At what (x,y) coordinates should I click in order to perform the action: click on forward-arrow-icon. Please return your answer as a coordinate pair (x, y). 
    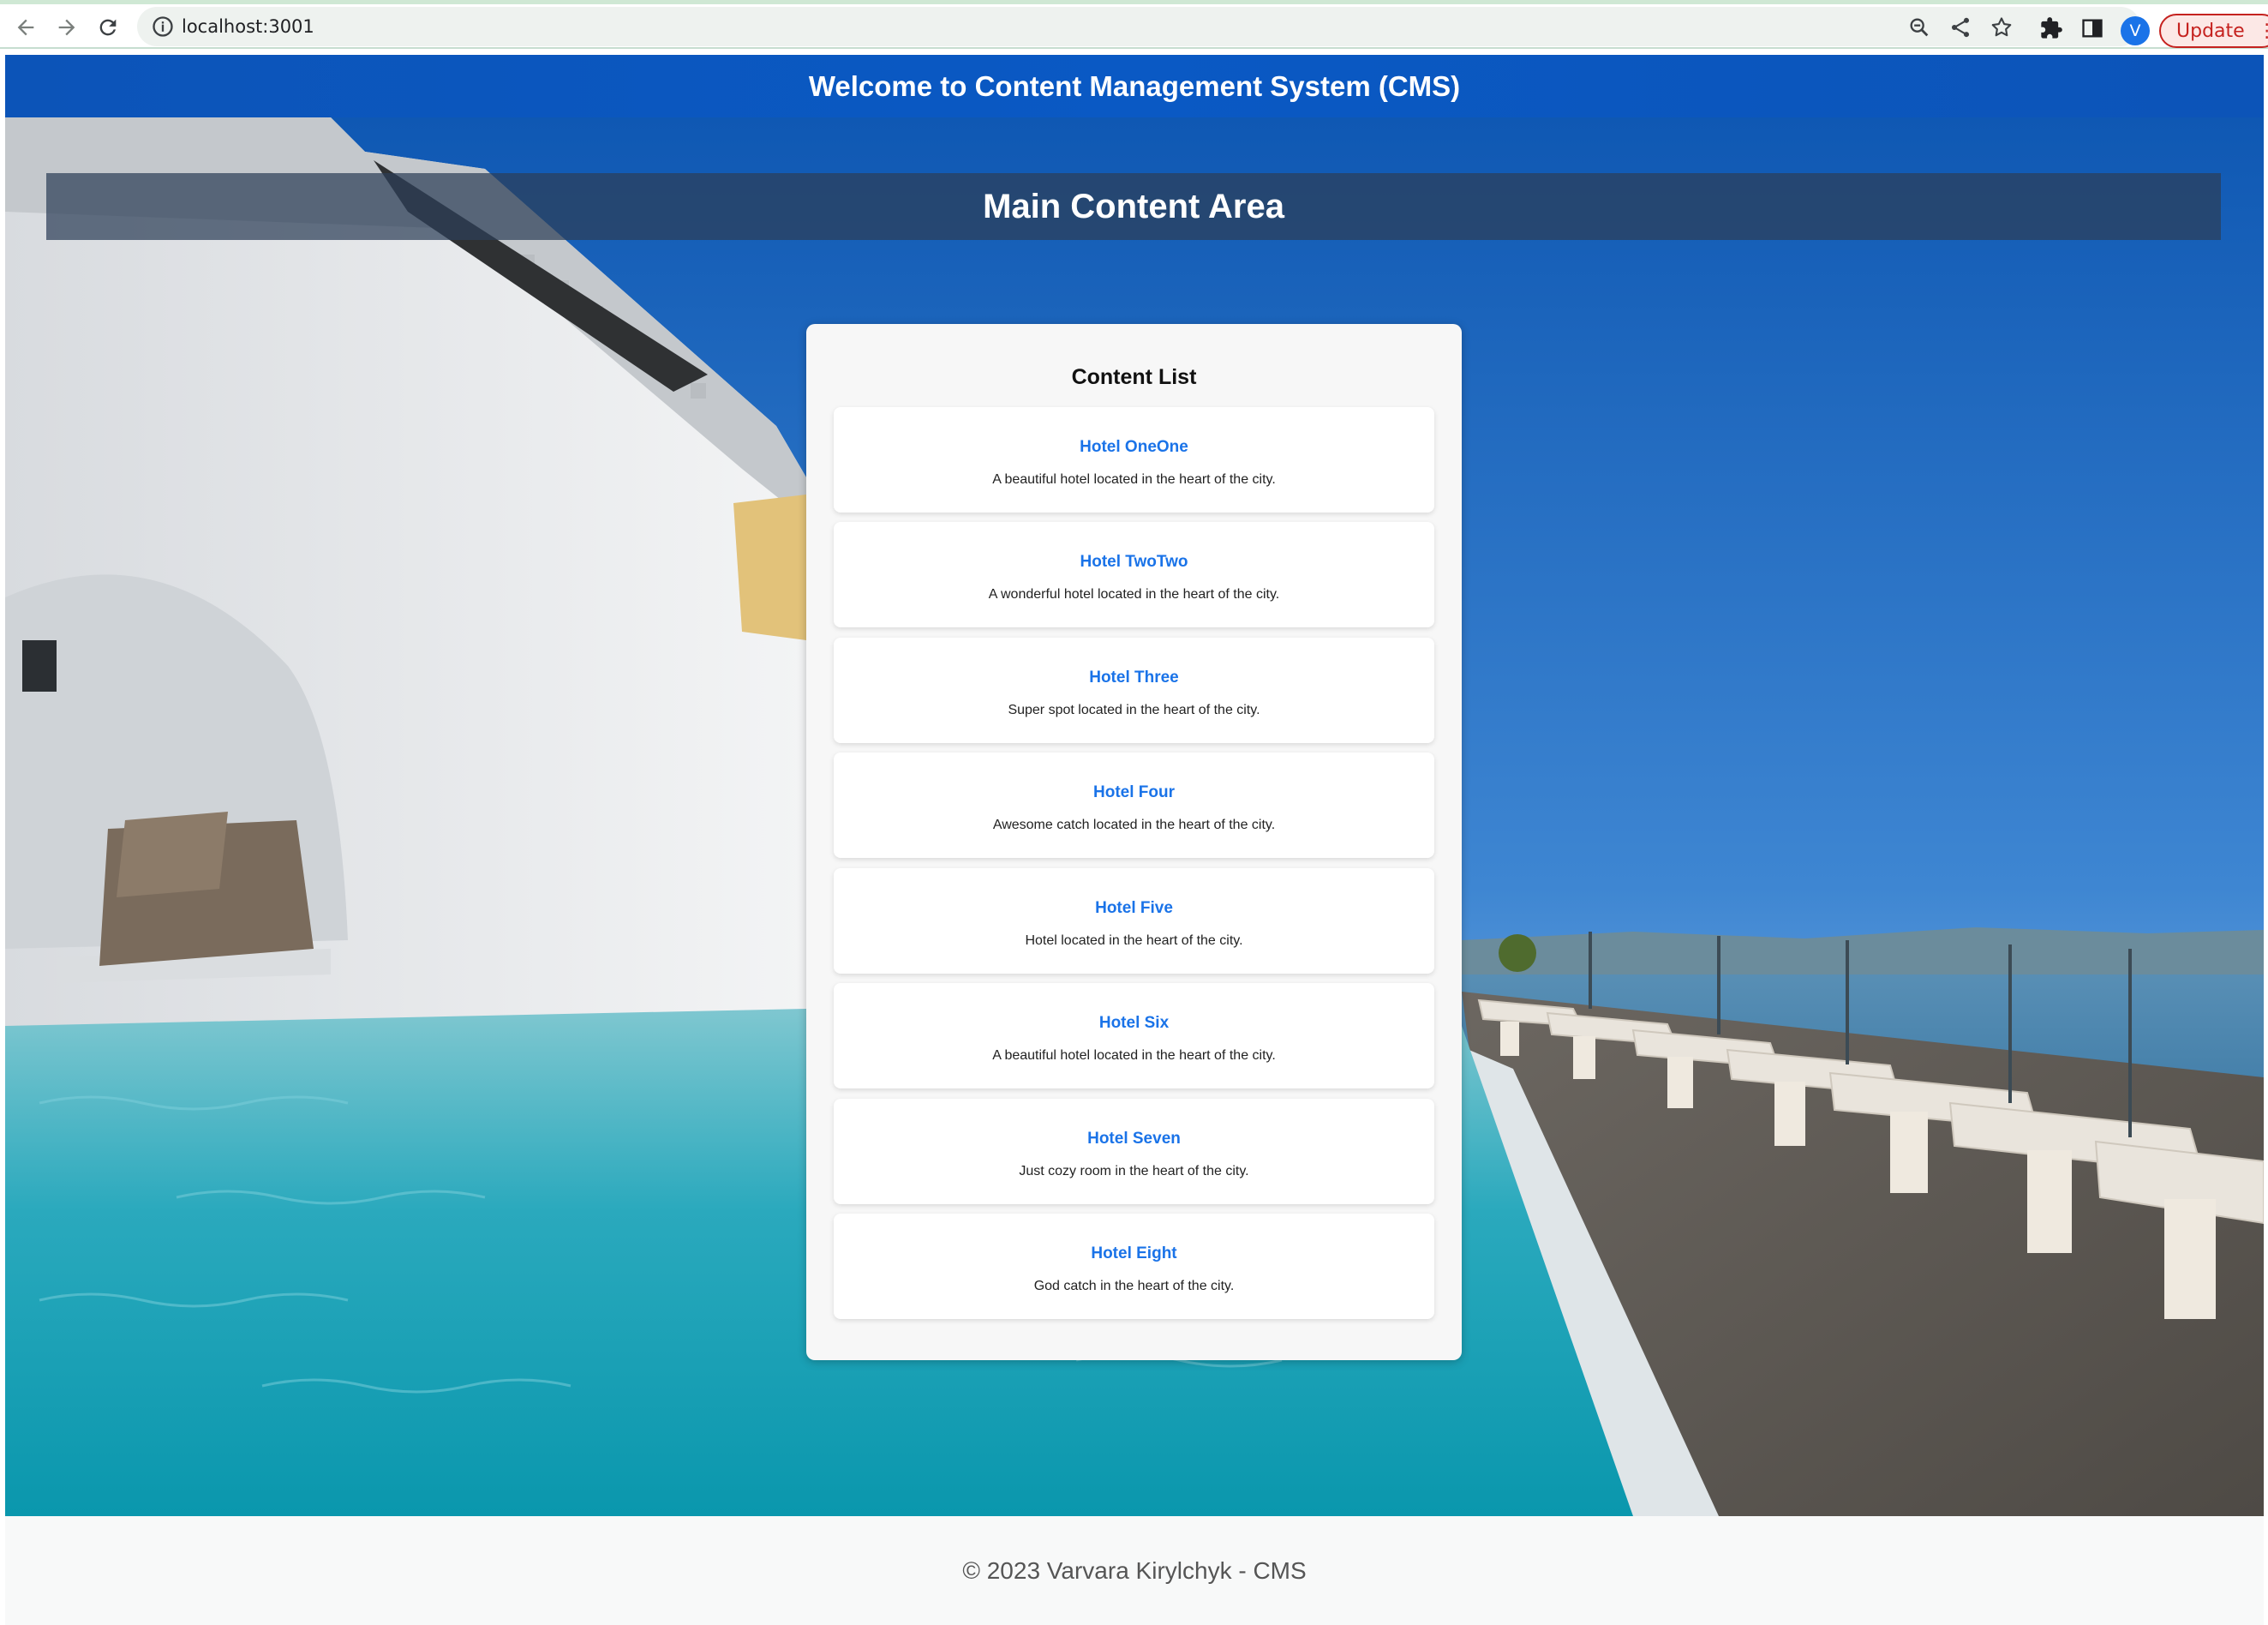
    Looking at the image, I should click on (66, 28).